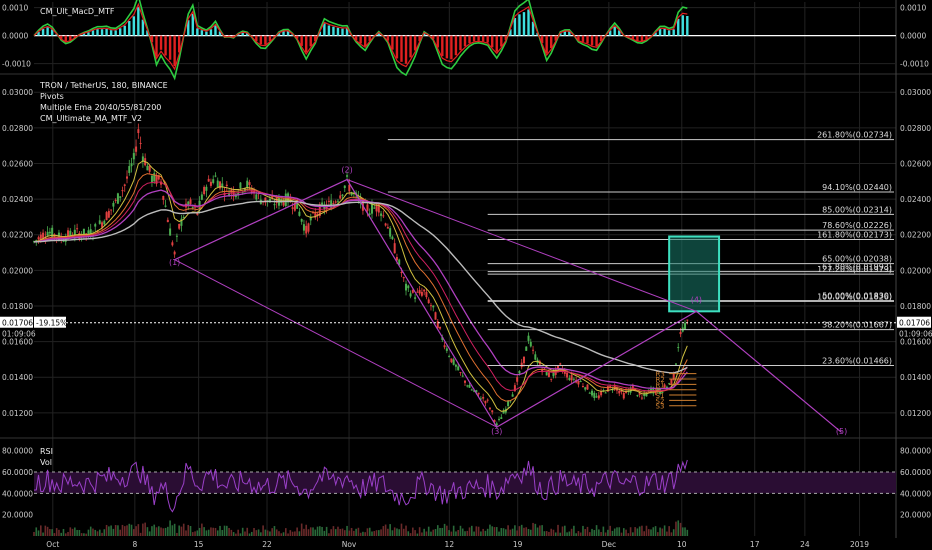  Describe the element at coordinates (915, 334) in the screenshot. I see `countdown-right: 01:09:06` at that location.